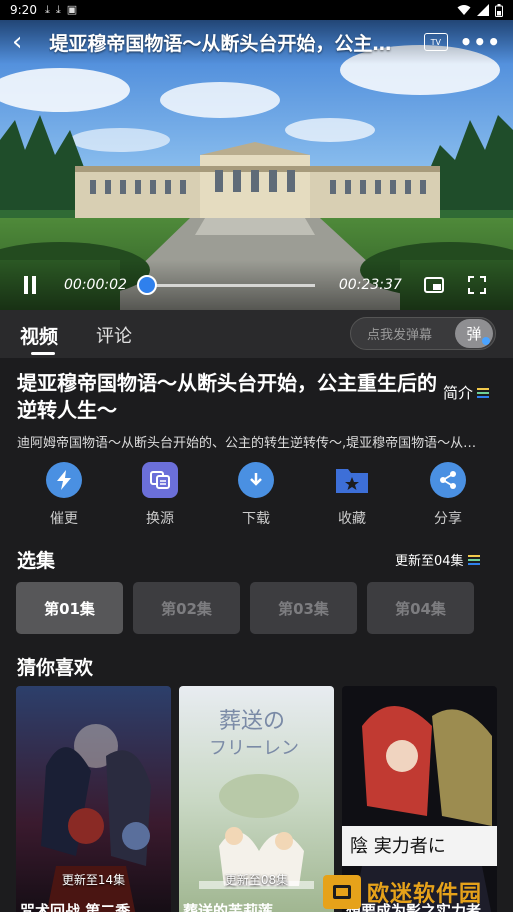 The width and height of the screenshot is (513, 912). I want to click on intro-button: 简介, so click(466, 392).